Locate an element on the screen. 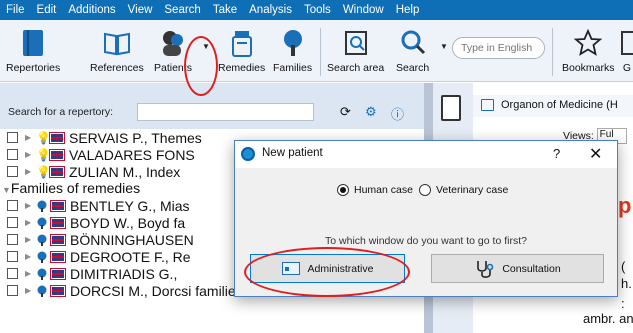 The width and height of the screenshot is (633, 333). help-icon: ⓘ is located at coordinates (397, 113).